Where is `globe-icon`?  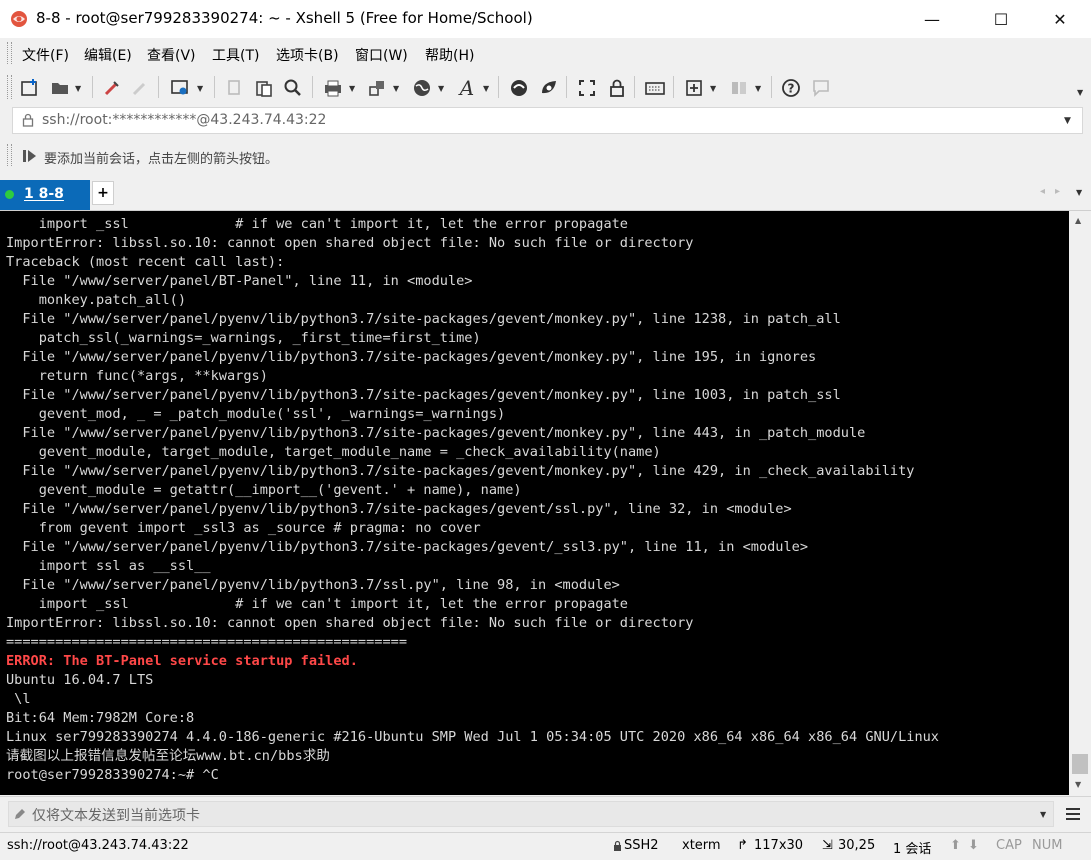
globe-icon is located at coordinates (422, 88).